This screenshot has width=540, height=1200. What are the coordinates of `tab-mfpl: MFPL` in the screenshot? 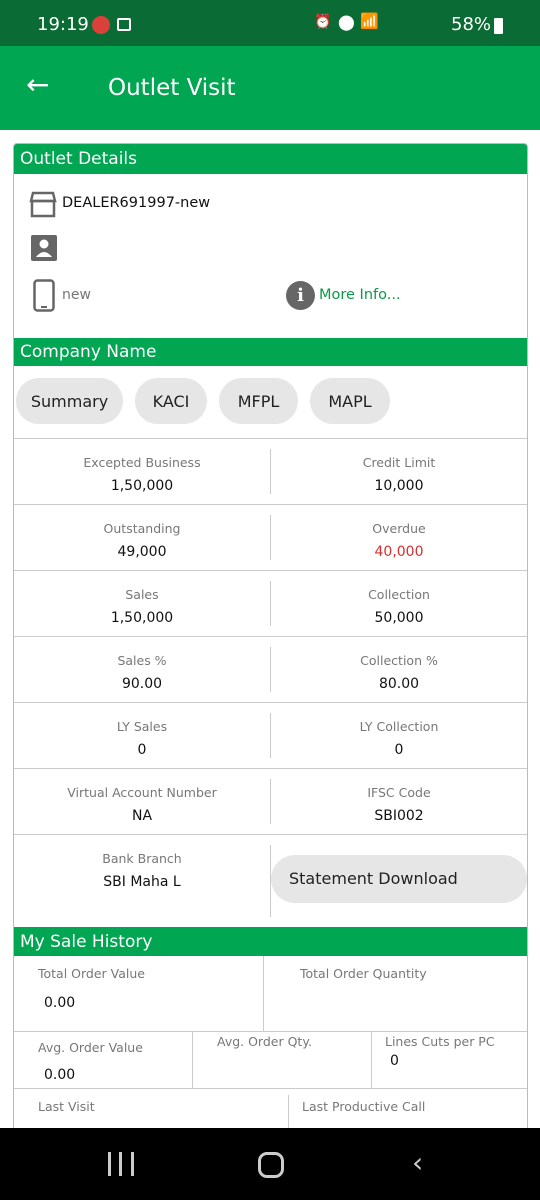 It's located at (258, 401).